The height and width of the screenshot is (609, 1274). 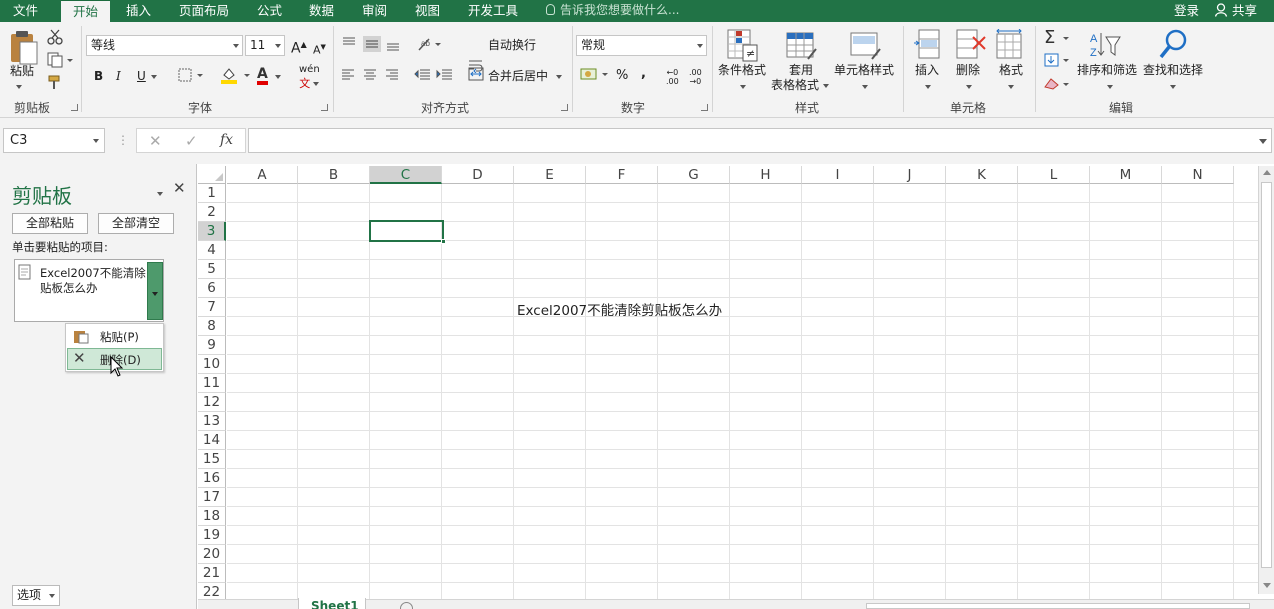 I want to click on font-launcher, so click(x=324, y=107).